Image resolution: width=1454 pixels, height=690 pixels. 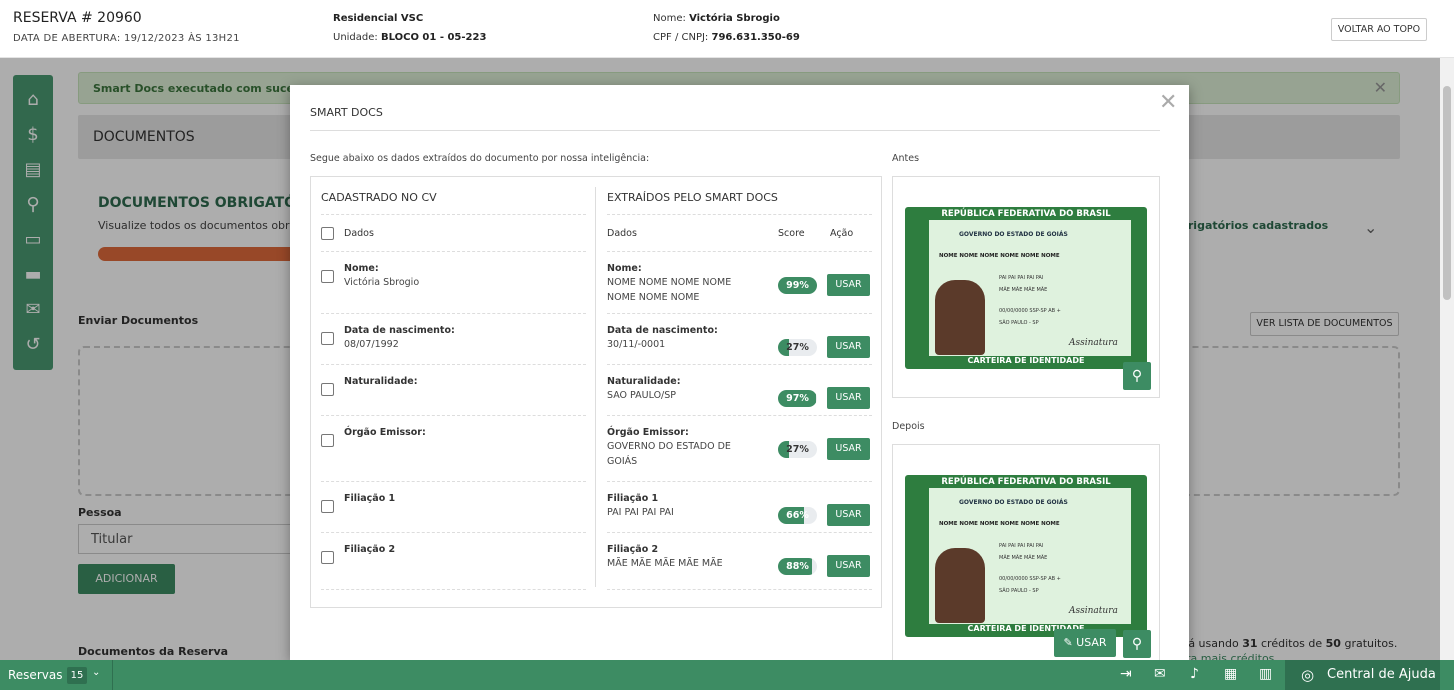 What do you see at coordinates (1160, 674) in the screenshot?
I see `mail-icon: ✉` at bounding box center [1160, 674].